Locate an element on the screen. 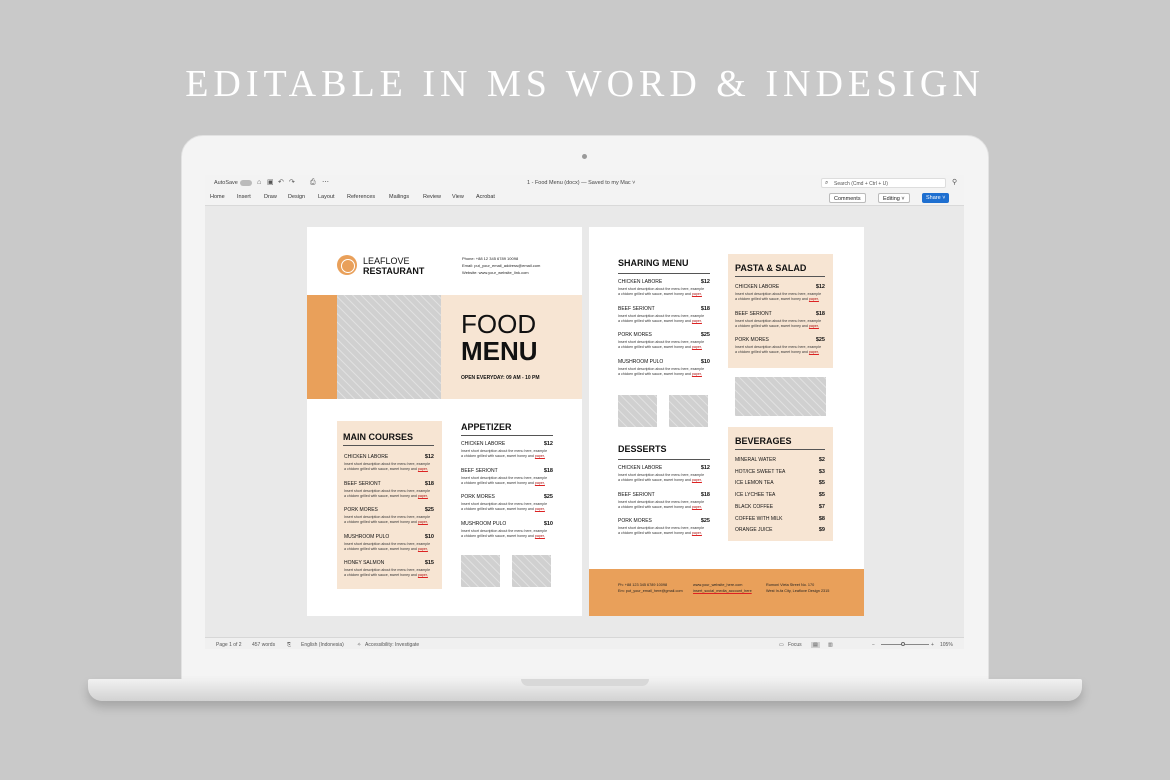  redo-icon: ↷ is located at coordinates (292, 182).